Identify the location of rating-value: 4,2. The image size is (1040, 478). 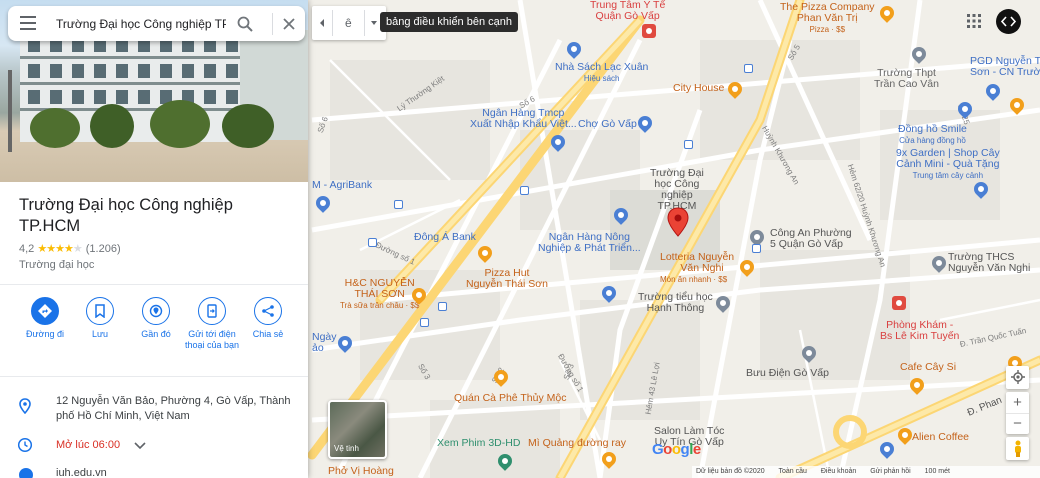
(27, 249).